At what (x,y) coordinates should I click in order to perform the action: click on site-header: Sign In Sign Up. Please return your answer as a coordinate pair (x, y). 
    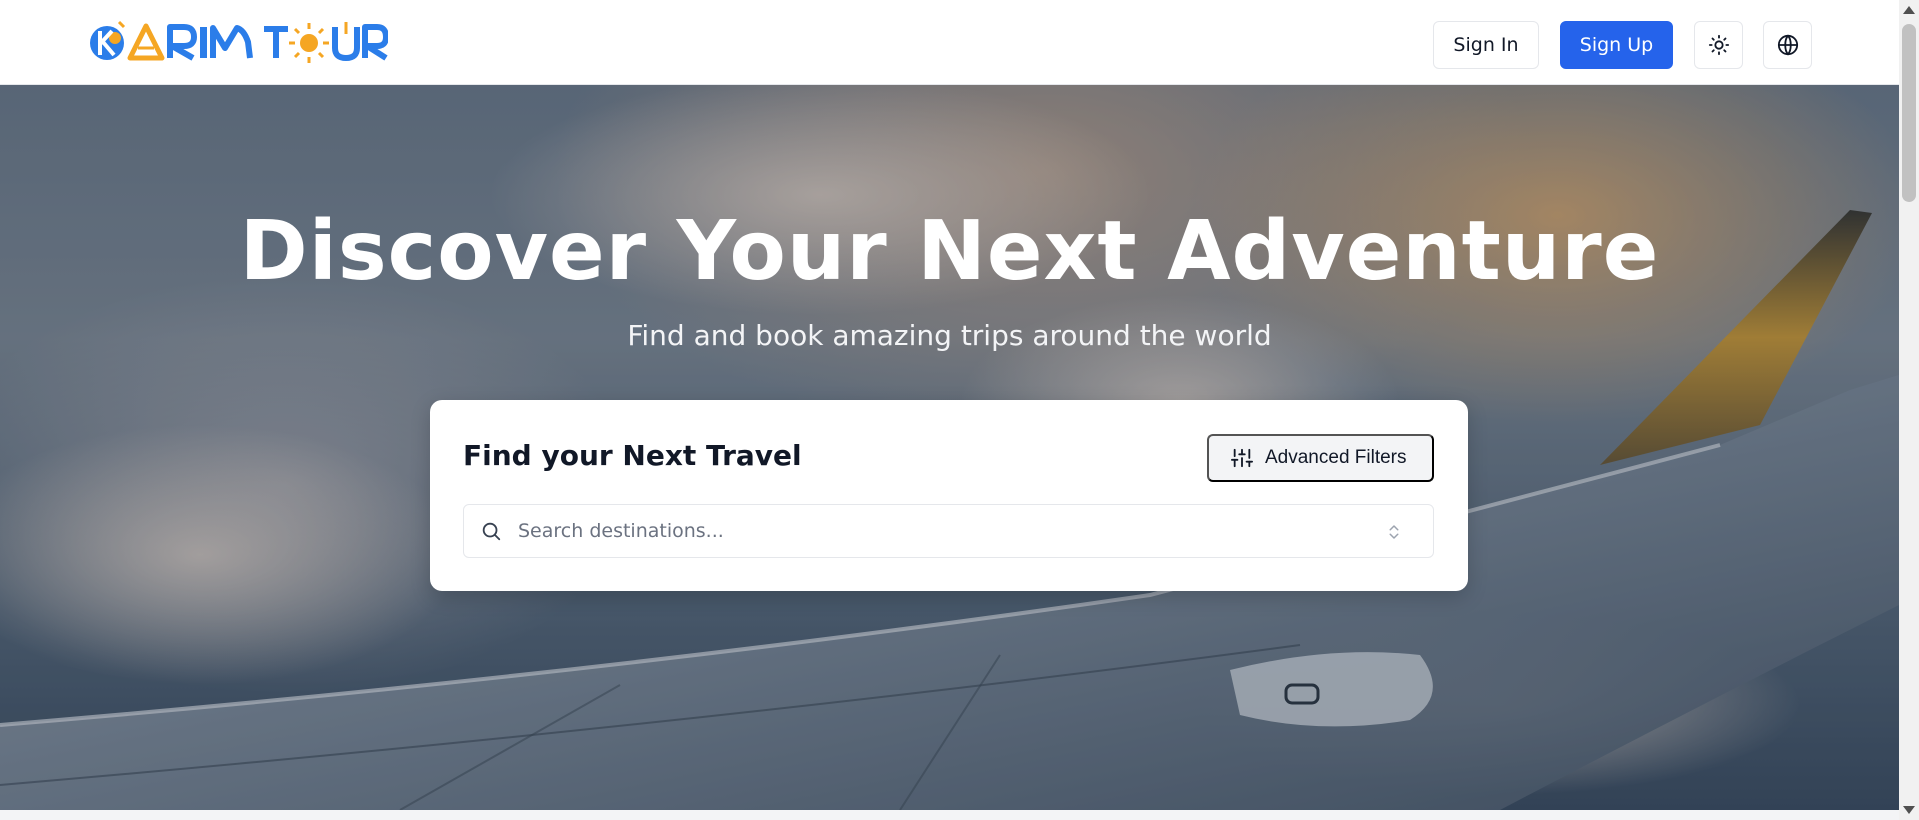
    Looking at the image, I should click on (949, 42).